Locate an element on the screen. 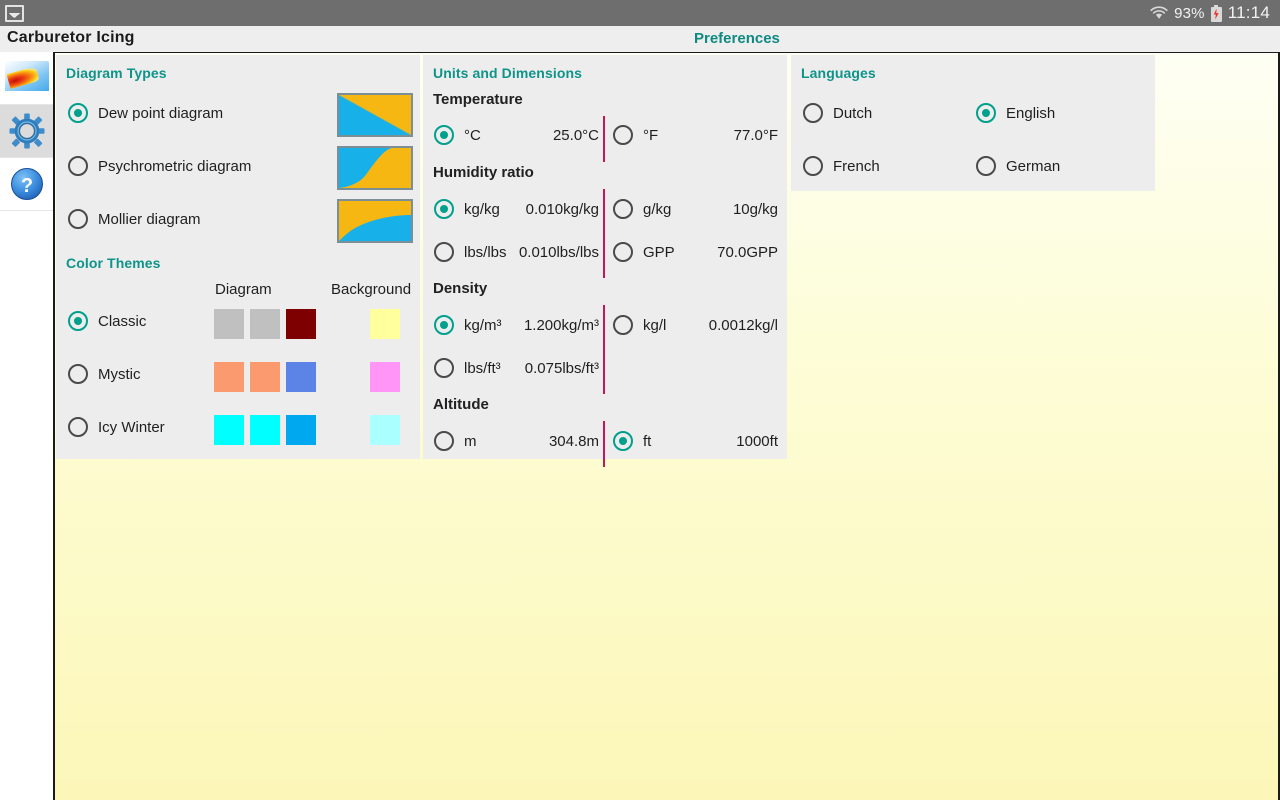 The width and height of the screenshot is (1280, 800). diagram-types-title: Diagram Types is located at coordinates (116, 73).